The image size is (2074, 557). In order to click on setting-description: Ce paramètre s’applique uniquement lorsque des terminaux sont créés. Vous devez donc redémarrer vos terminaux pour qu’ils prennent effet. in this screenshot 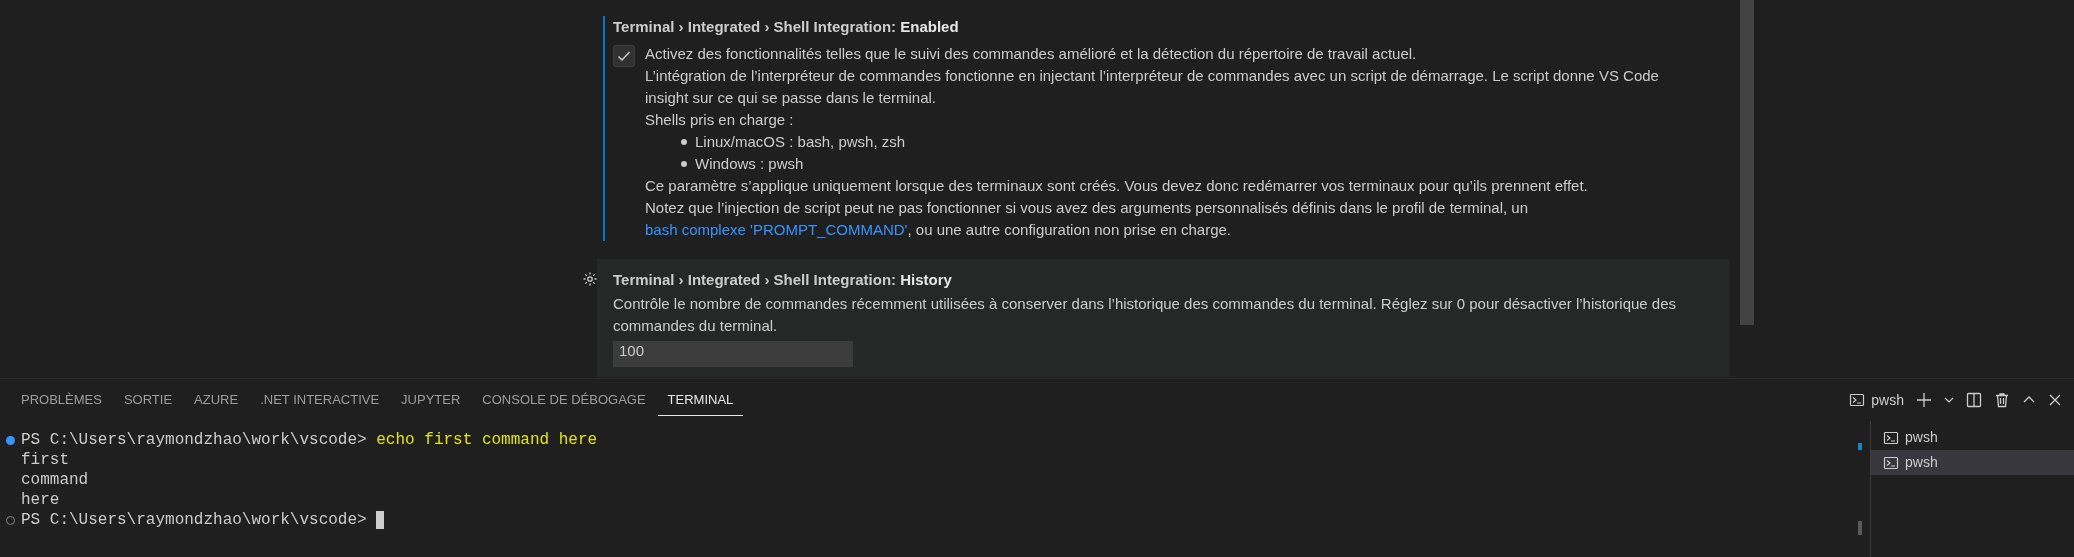, I will do `click(1117, 185)`.